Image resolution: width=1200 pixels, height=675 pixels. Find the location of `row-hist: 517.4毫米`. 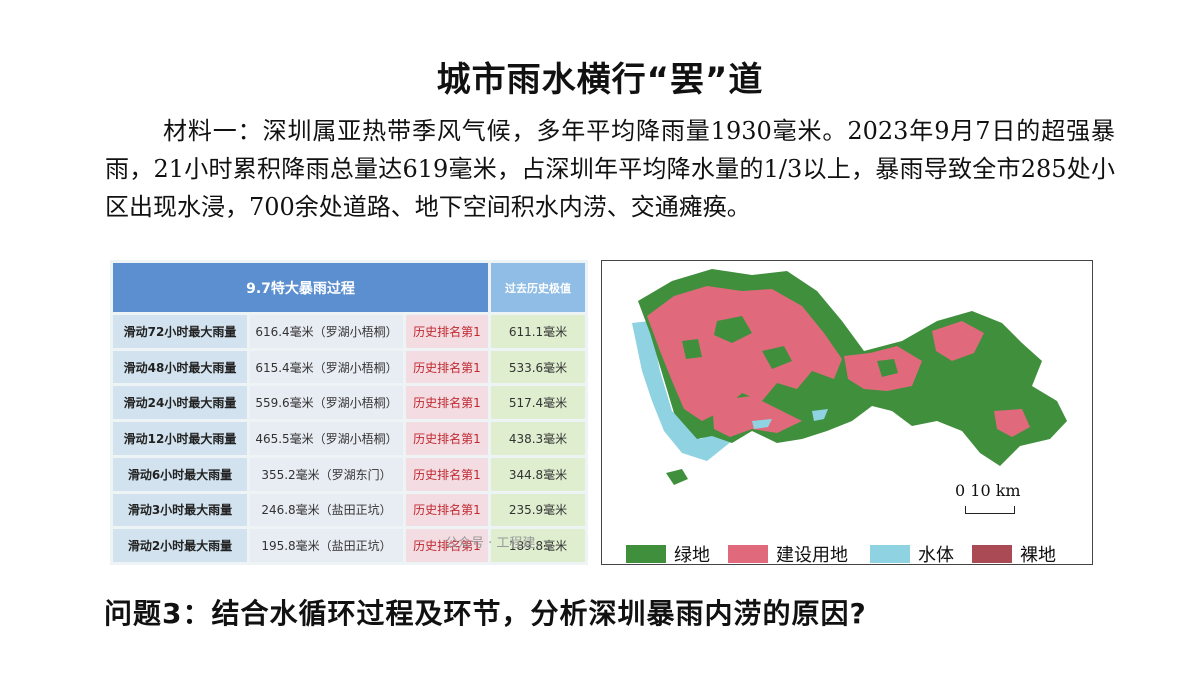

row-hist: 517.4毫米 is located at coordinates (538, 403).